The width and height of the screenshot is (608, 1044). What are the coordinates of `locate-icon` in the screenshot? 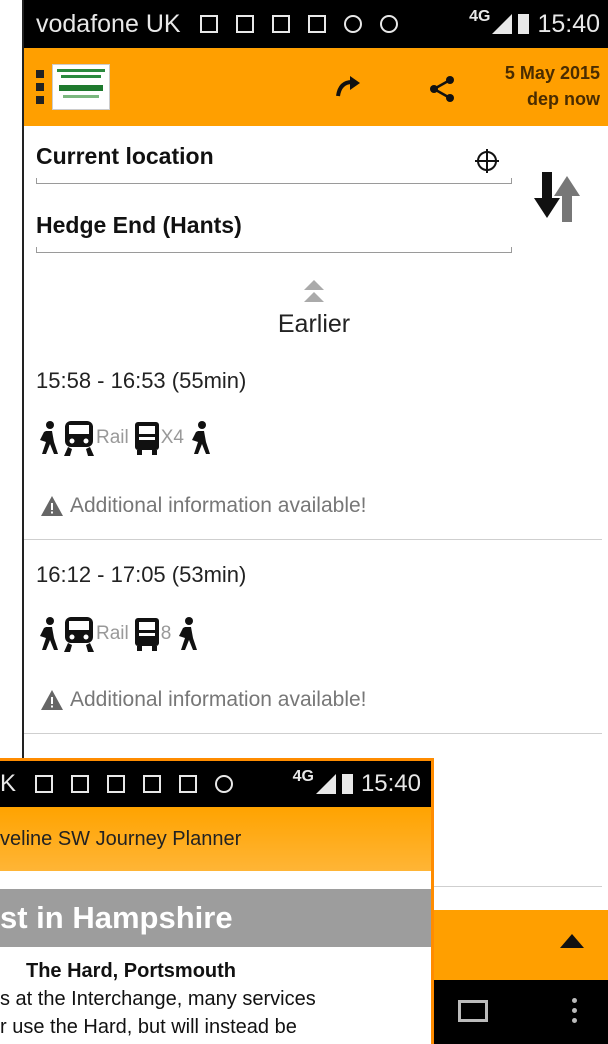 It's located at (487, 161).